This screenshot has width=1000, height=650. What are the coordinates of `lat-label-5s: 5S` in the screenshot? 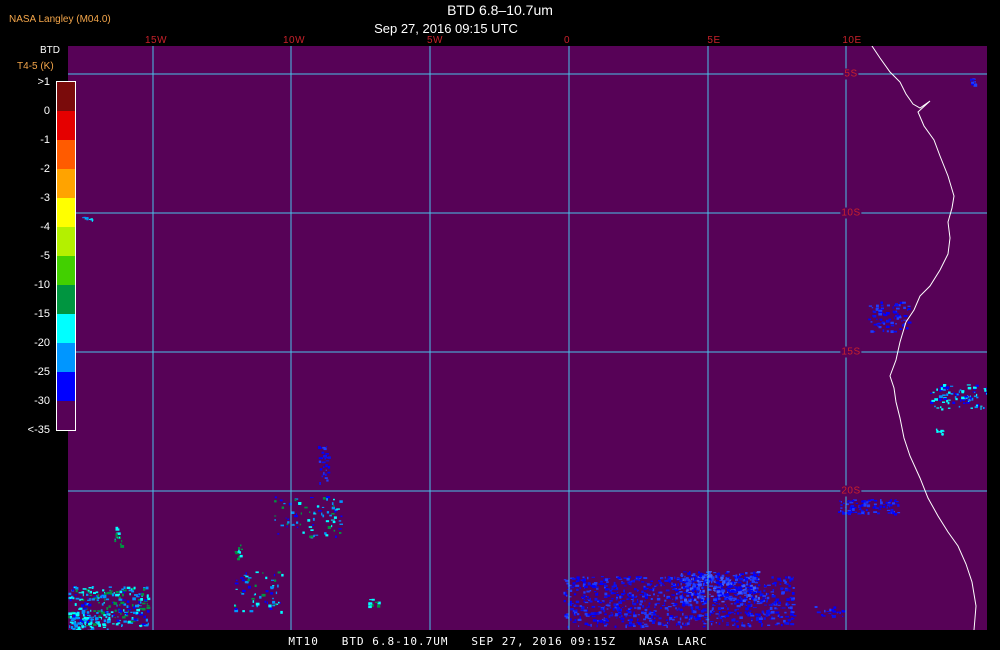 It's located at (851, 74).